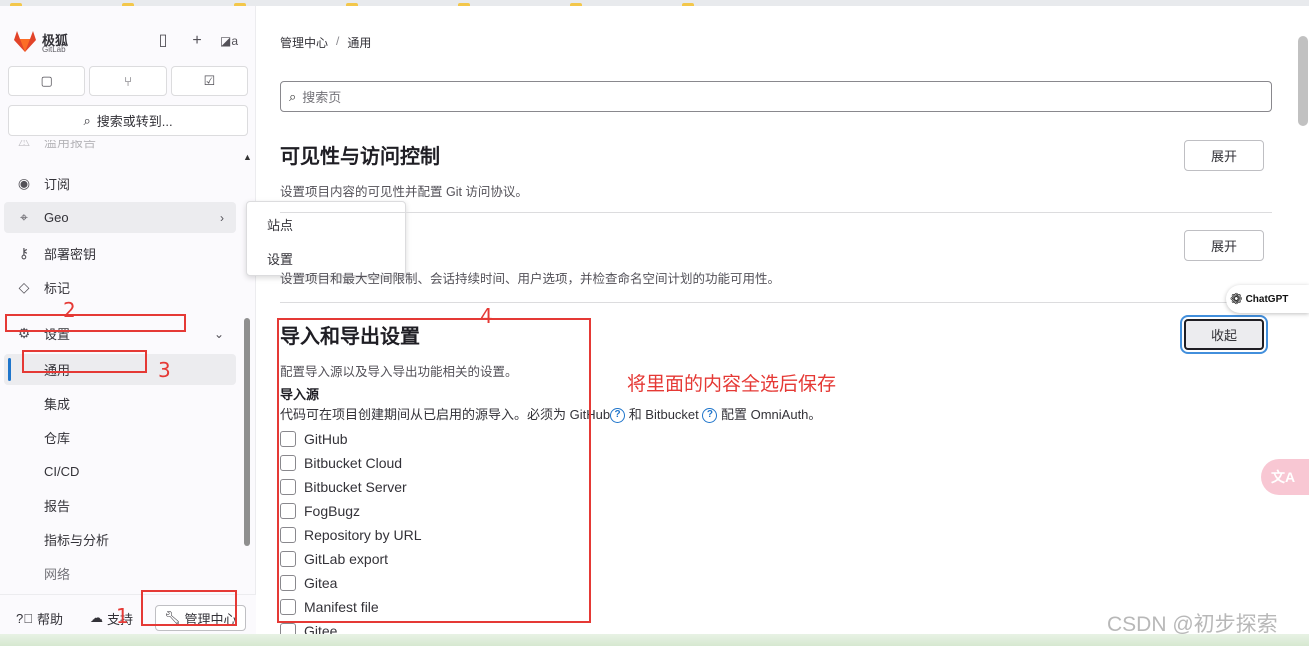  I want to click on sidebar-subitem-integrations: 集成, so click(120, 403).